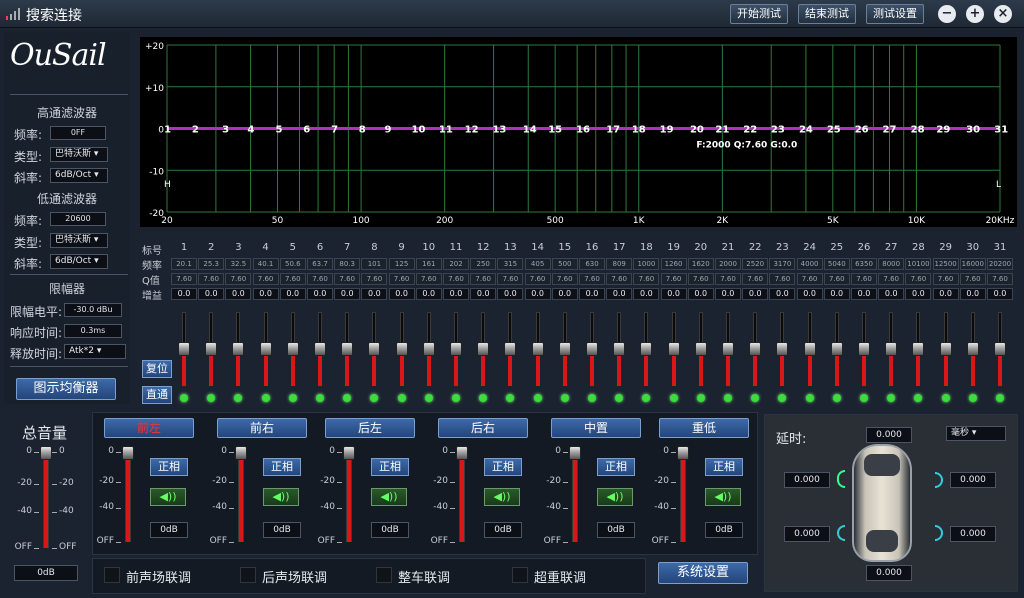  I want to click on band-frequency: 630, so click(592, 264).